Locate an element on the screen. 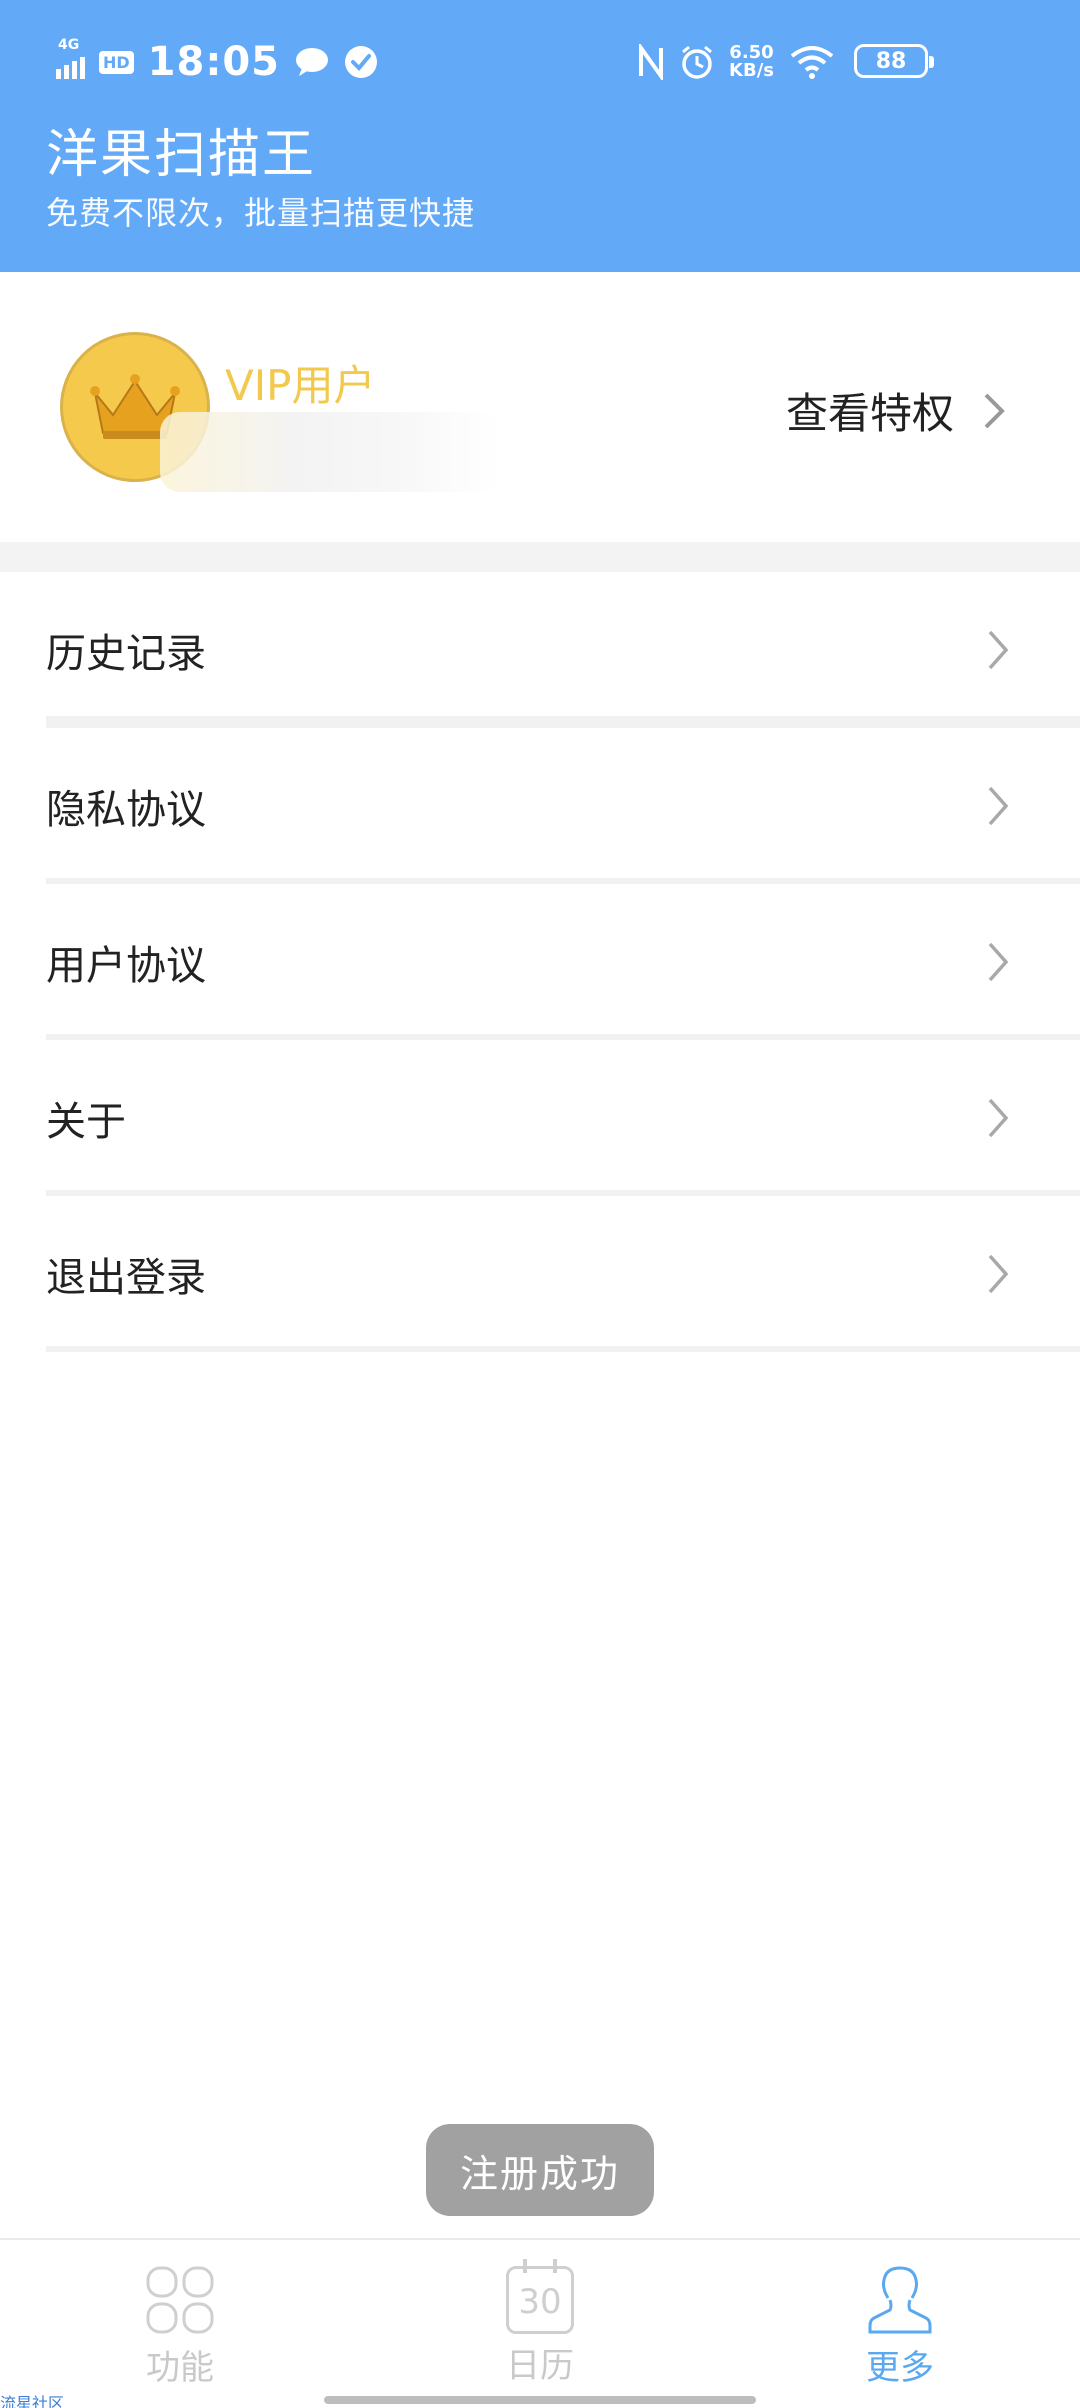 The height and width of the screenshot is (2408, 1080). watermark: 流星社区 is located at coordinates (32, 2401).